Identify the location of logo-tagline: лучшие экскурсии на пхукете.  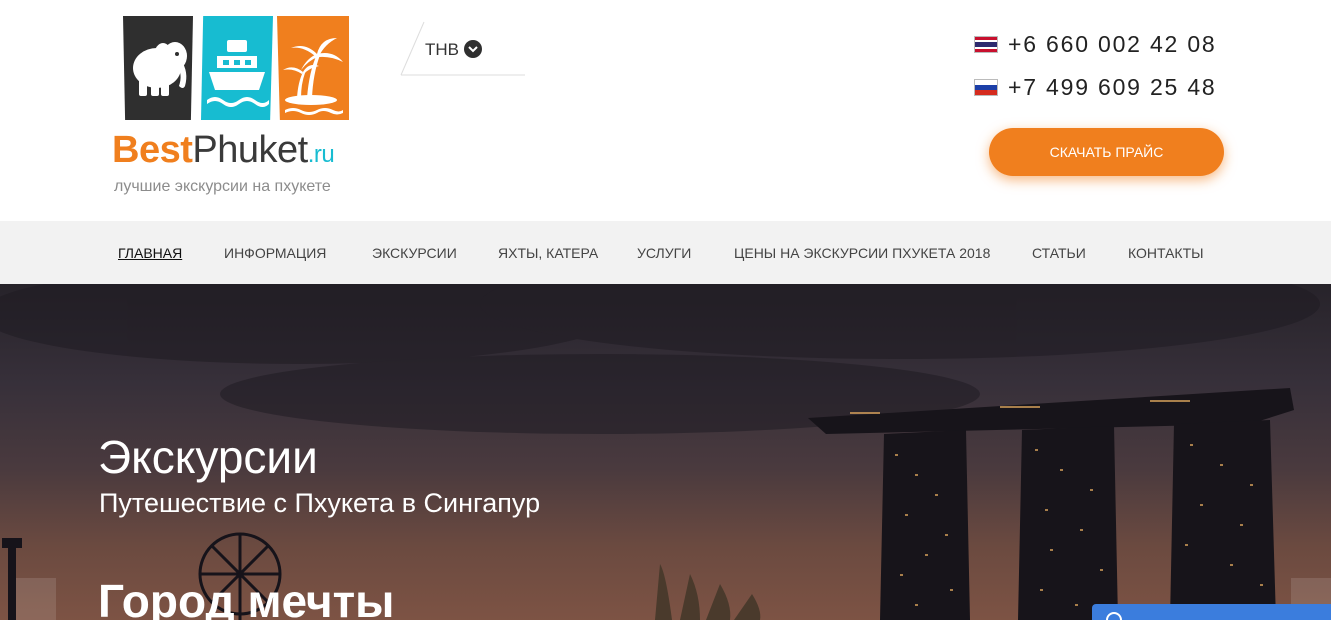
(222, 186).